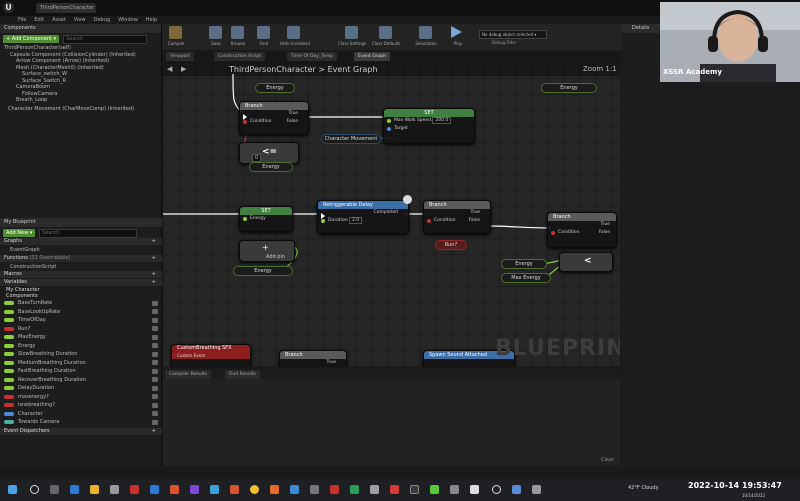  I want to click on menu-edit: Edit, so click(39, 20).